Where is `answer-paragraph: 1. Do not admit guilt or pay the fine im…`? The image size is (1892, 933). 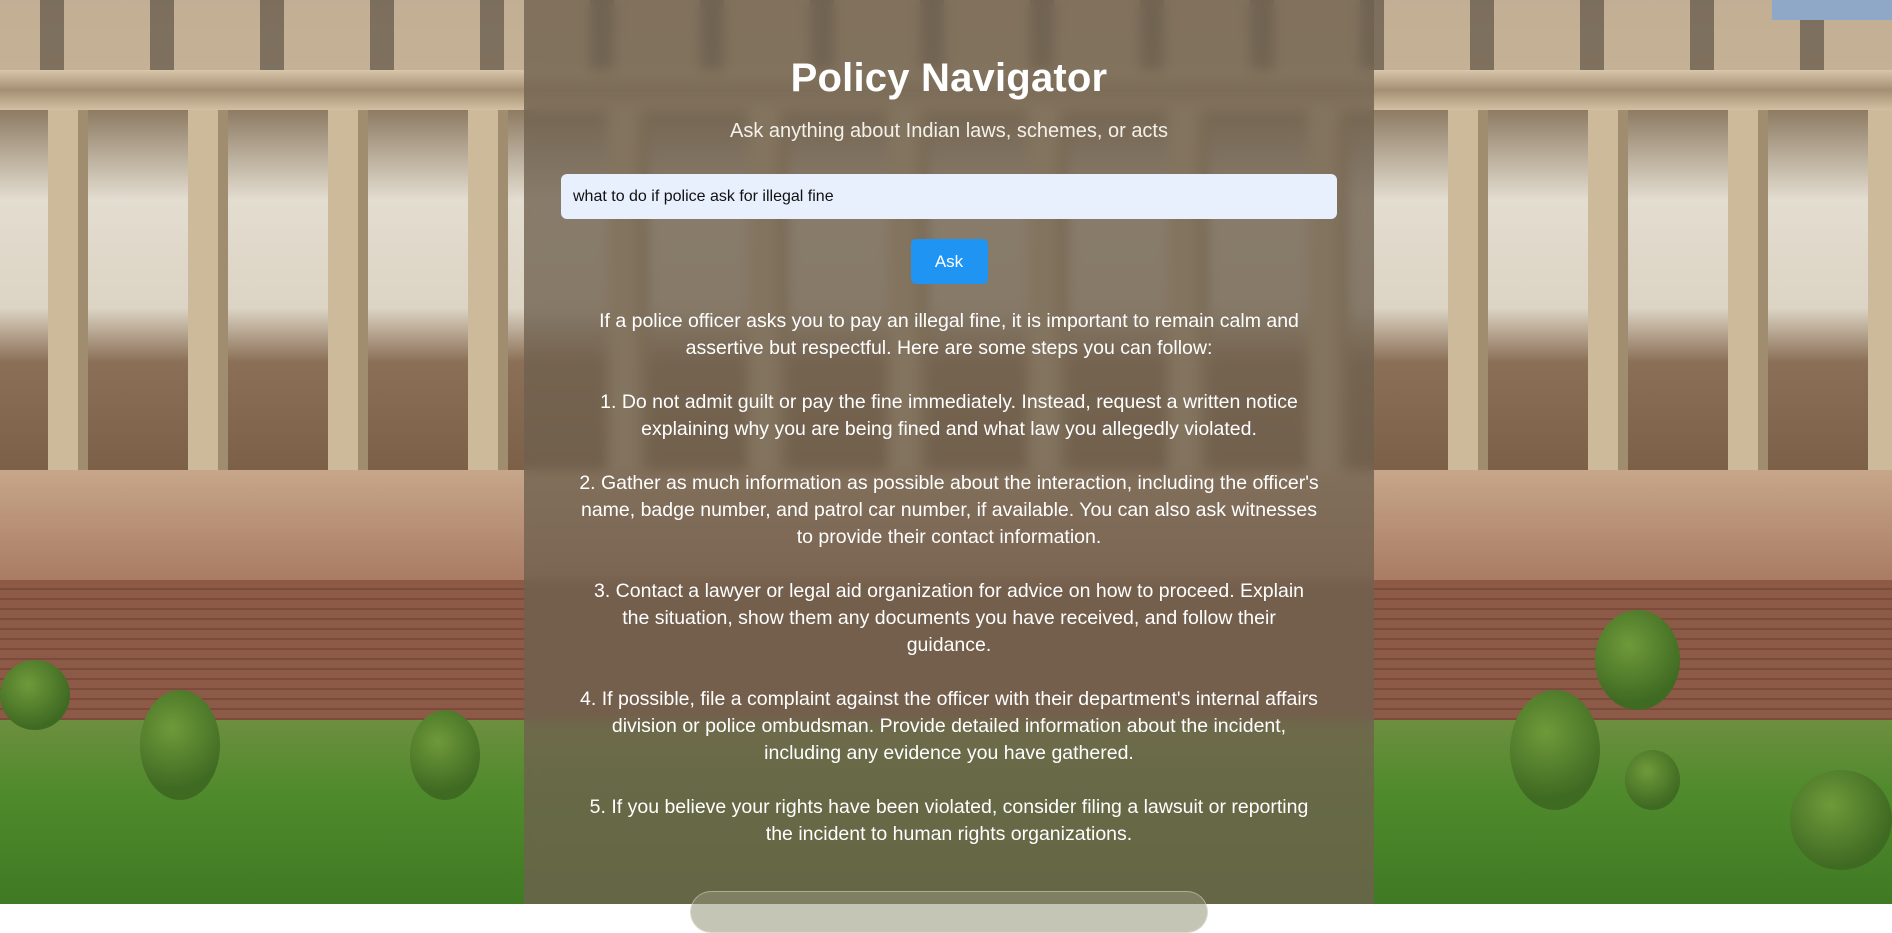 answer-paragraph: 1. Do not admit guilt or pay the fine im… is located at coordinates (949, 415).